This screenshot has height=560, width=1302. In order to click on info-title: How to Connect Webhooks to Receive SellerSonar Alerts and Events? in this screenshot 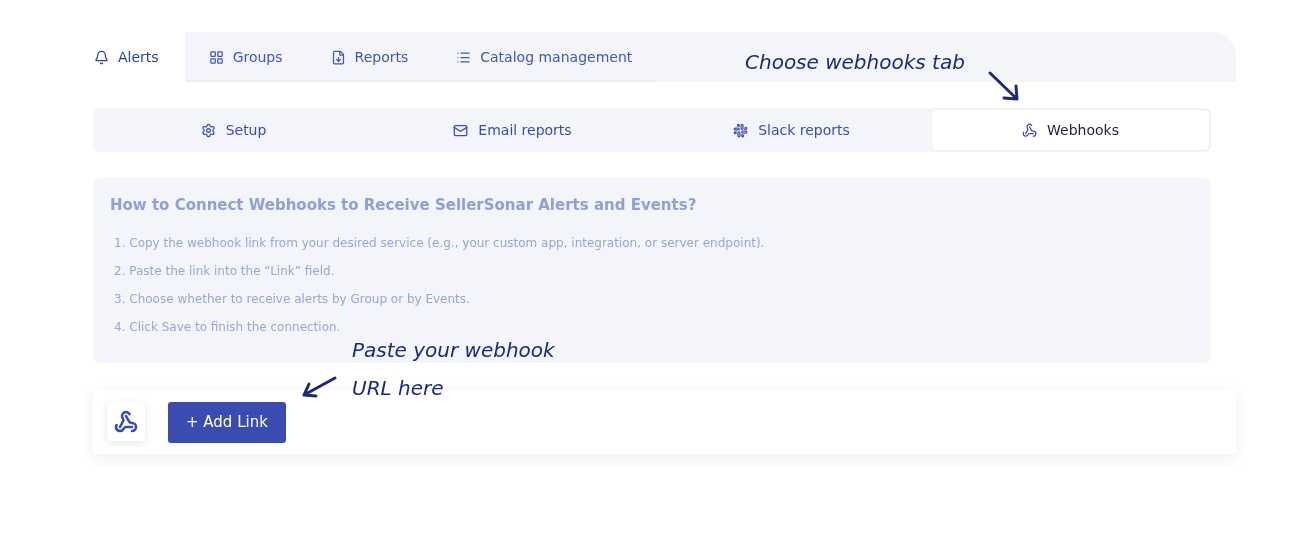, I will do `click(404, 205)`.